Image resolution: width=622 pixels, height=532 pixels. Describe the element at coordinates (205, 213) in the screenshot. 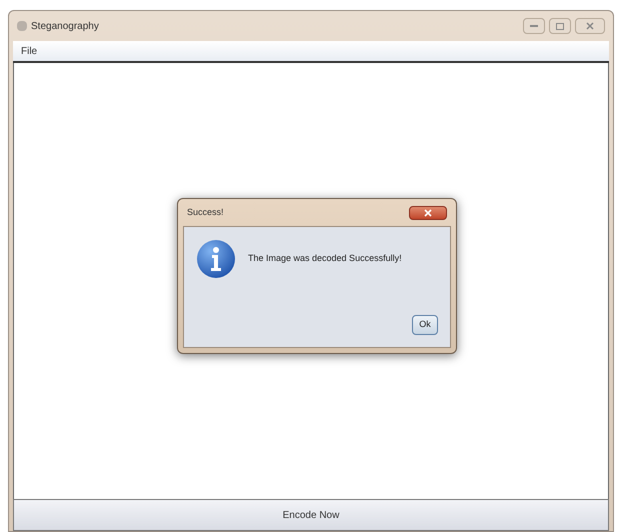

I see `dialog-title: Success!` at that location.